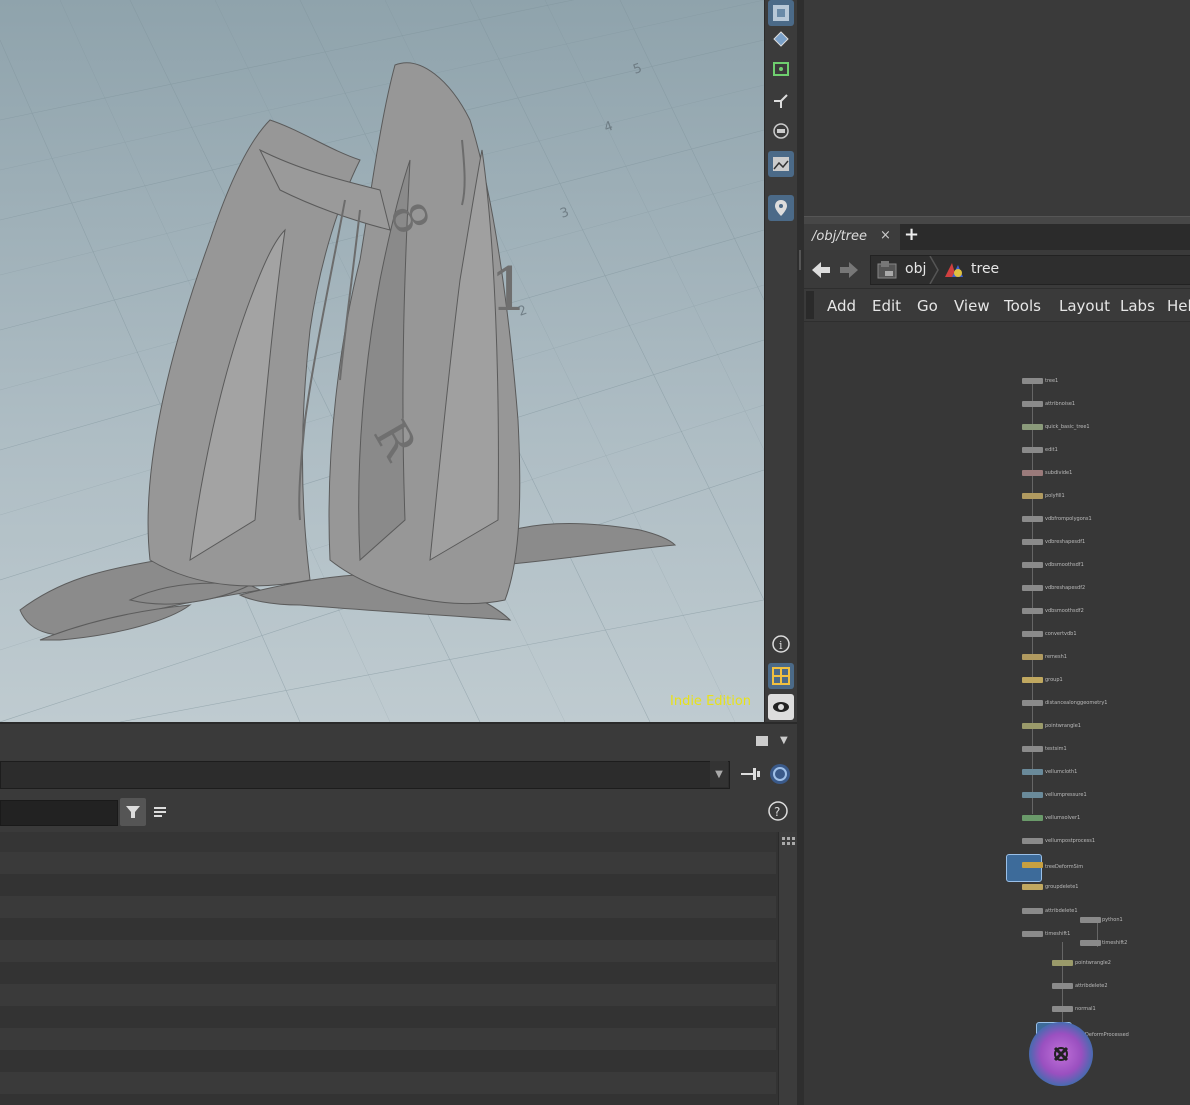 The height and width of the screenshot is (1105, 1190). I want to click on node-label: edit1, so click(1051, 450).